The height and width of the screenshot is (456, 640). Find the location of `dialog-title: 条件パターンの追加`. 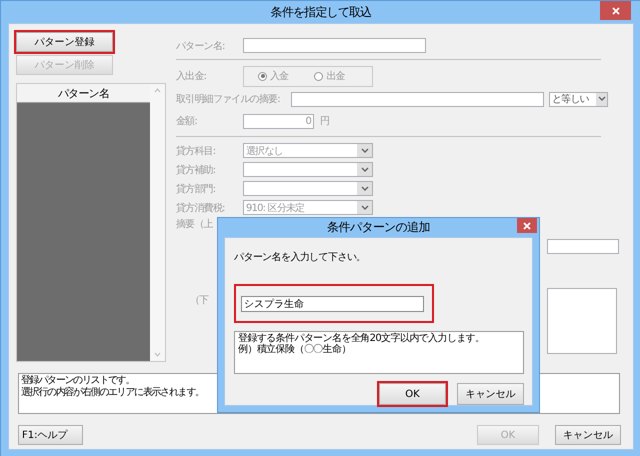

dialog-title: 条件パターンの追加 is located at coordinates (378, 227).